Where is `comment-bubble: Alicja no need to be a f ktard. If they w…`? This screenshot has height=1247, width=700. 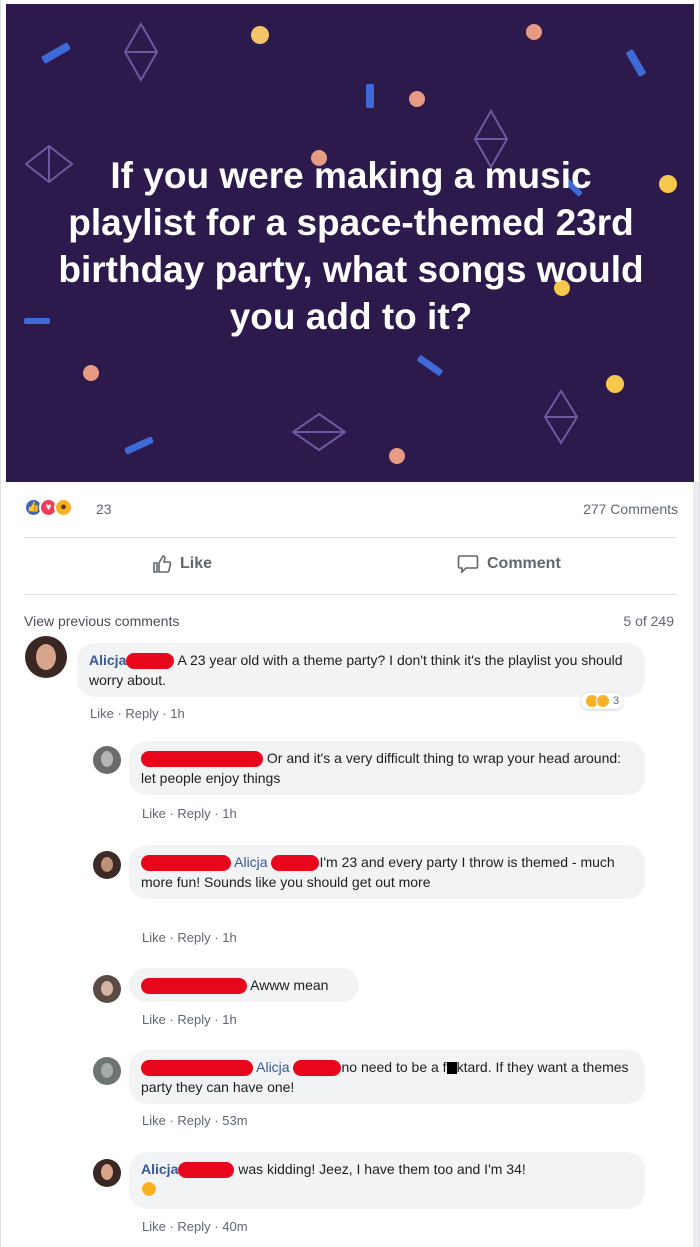 comment-bubble: Alicja no need to be a f ktard. If they w… is located at coordinates (387, 1077).